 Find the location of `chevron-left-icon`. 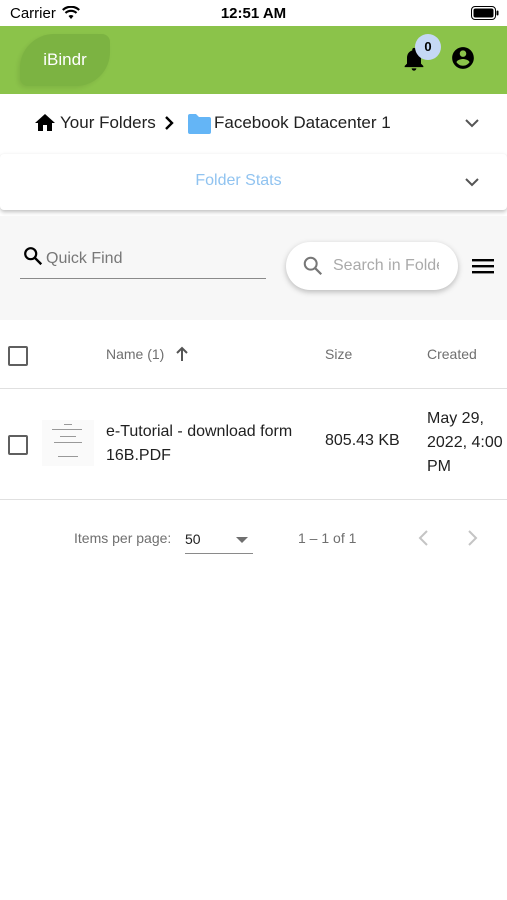

chevron-left-icon is located at coordinates (424, 540).